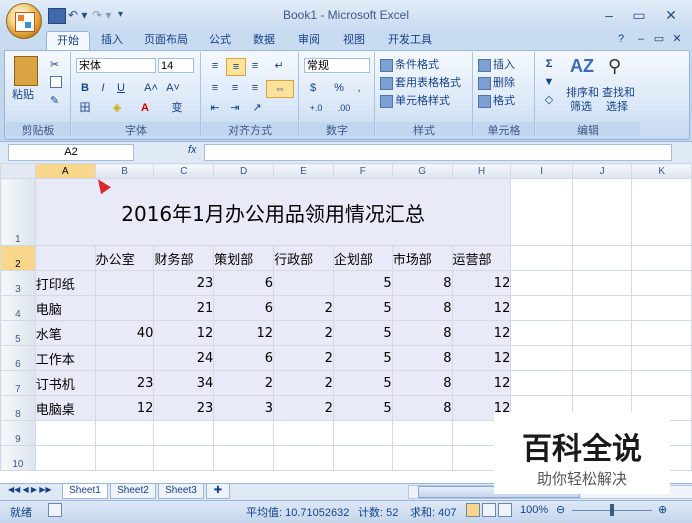  Describe the element at coordinates (602, 171) in the screenshot. I see `column-header-j: J` at that location.